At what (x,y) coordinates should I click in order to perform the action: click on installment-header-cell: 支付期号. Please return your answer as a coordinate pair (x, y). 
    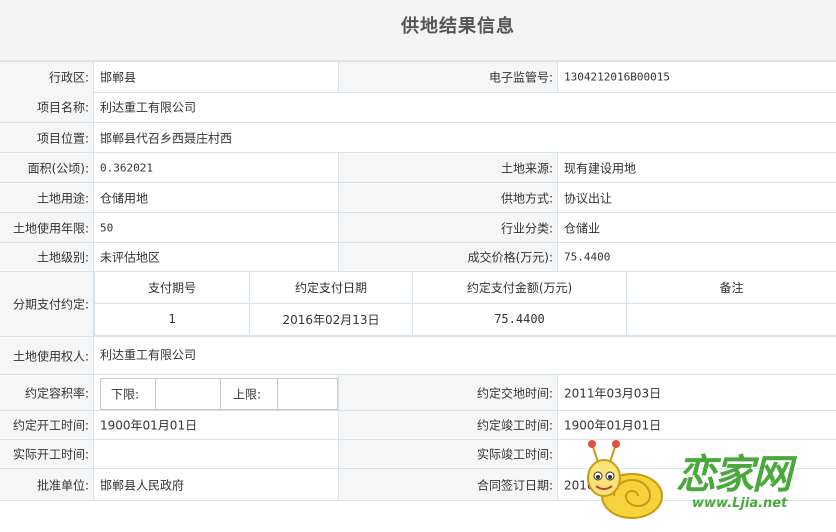
    Looking at the image, I should click on (172, 288).